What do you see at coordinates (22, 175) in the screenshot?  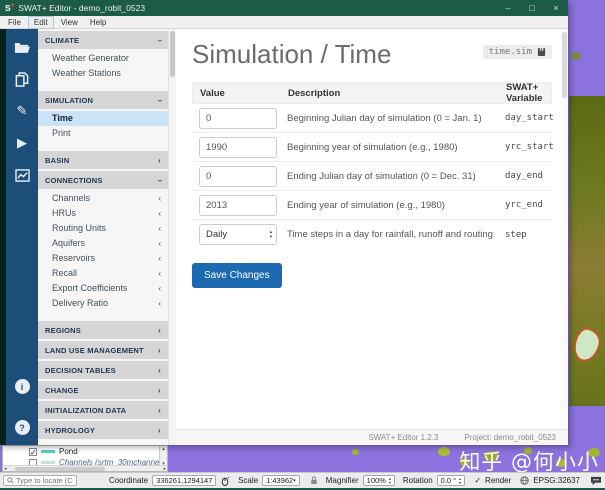 I see `results-chart-icon` at bounding box center [22, 175].